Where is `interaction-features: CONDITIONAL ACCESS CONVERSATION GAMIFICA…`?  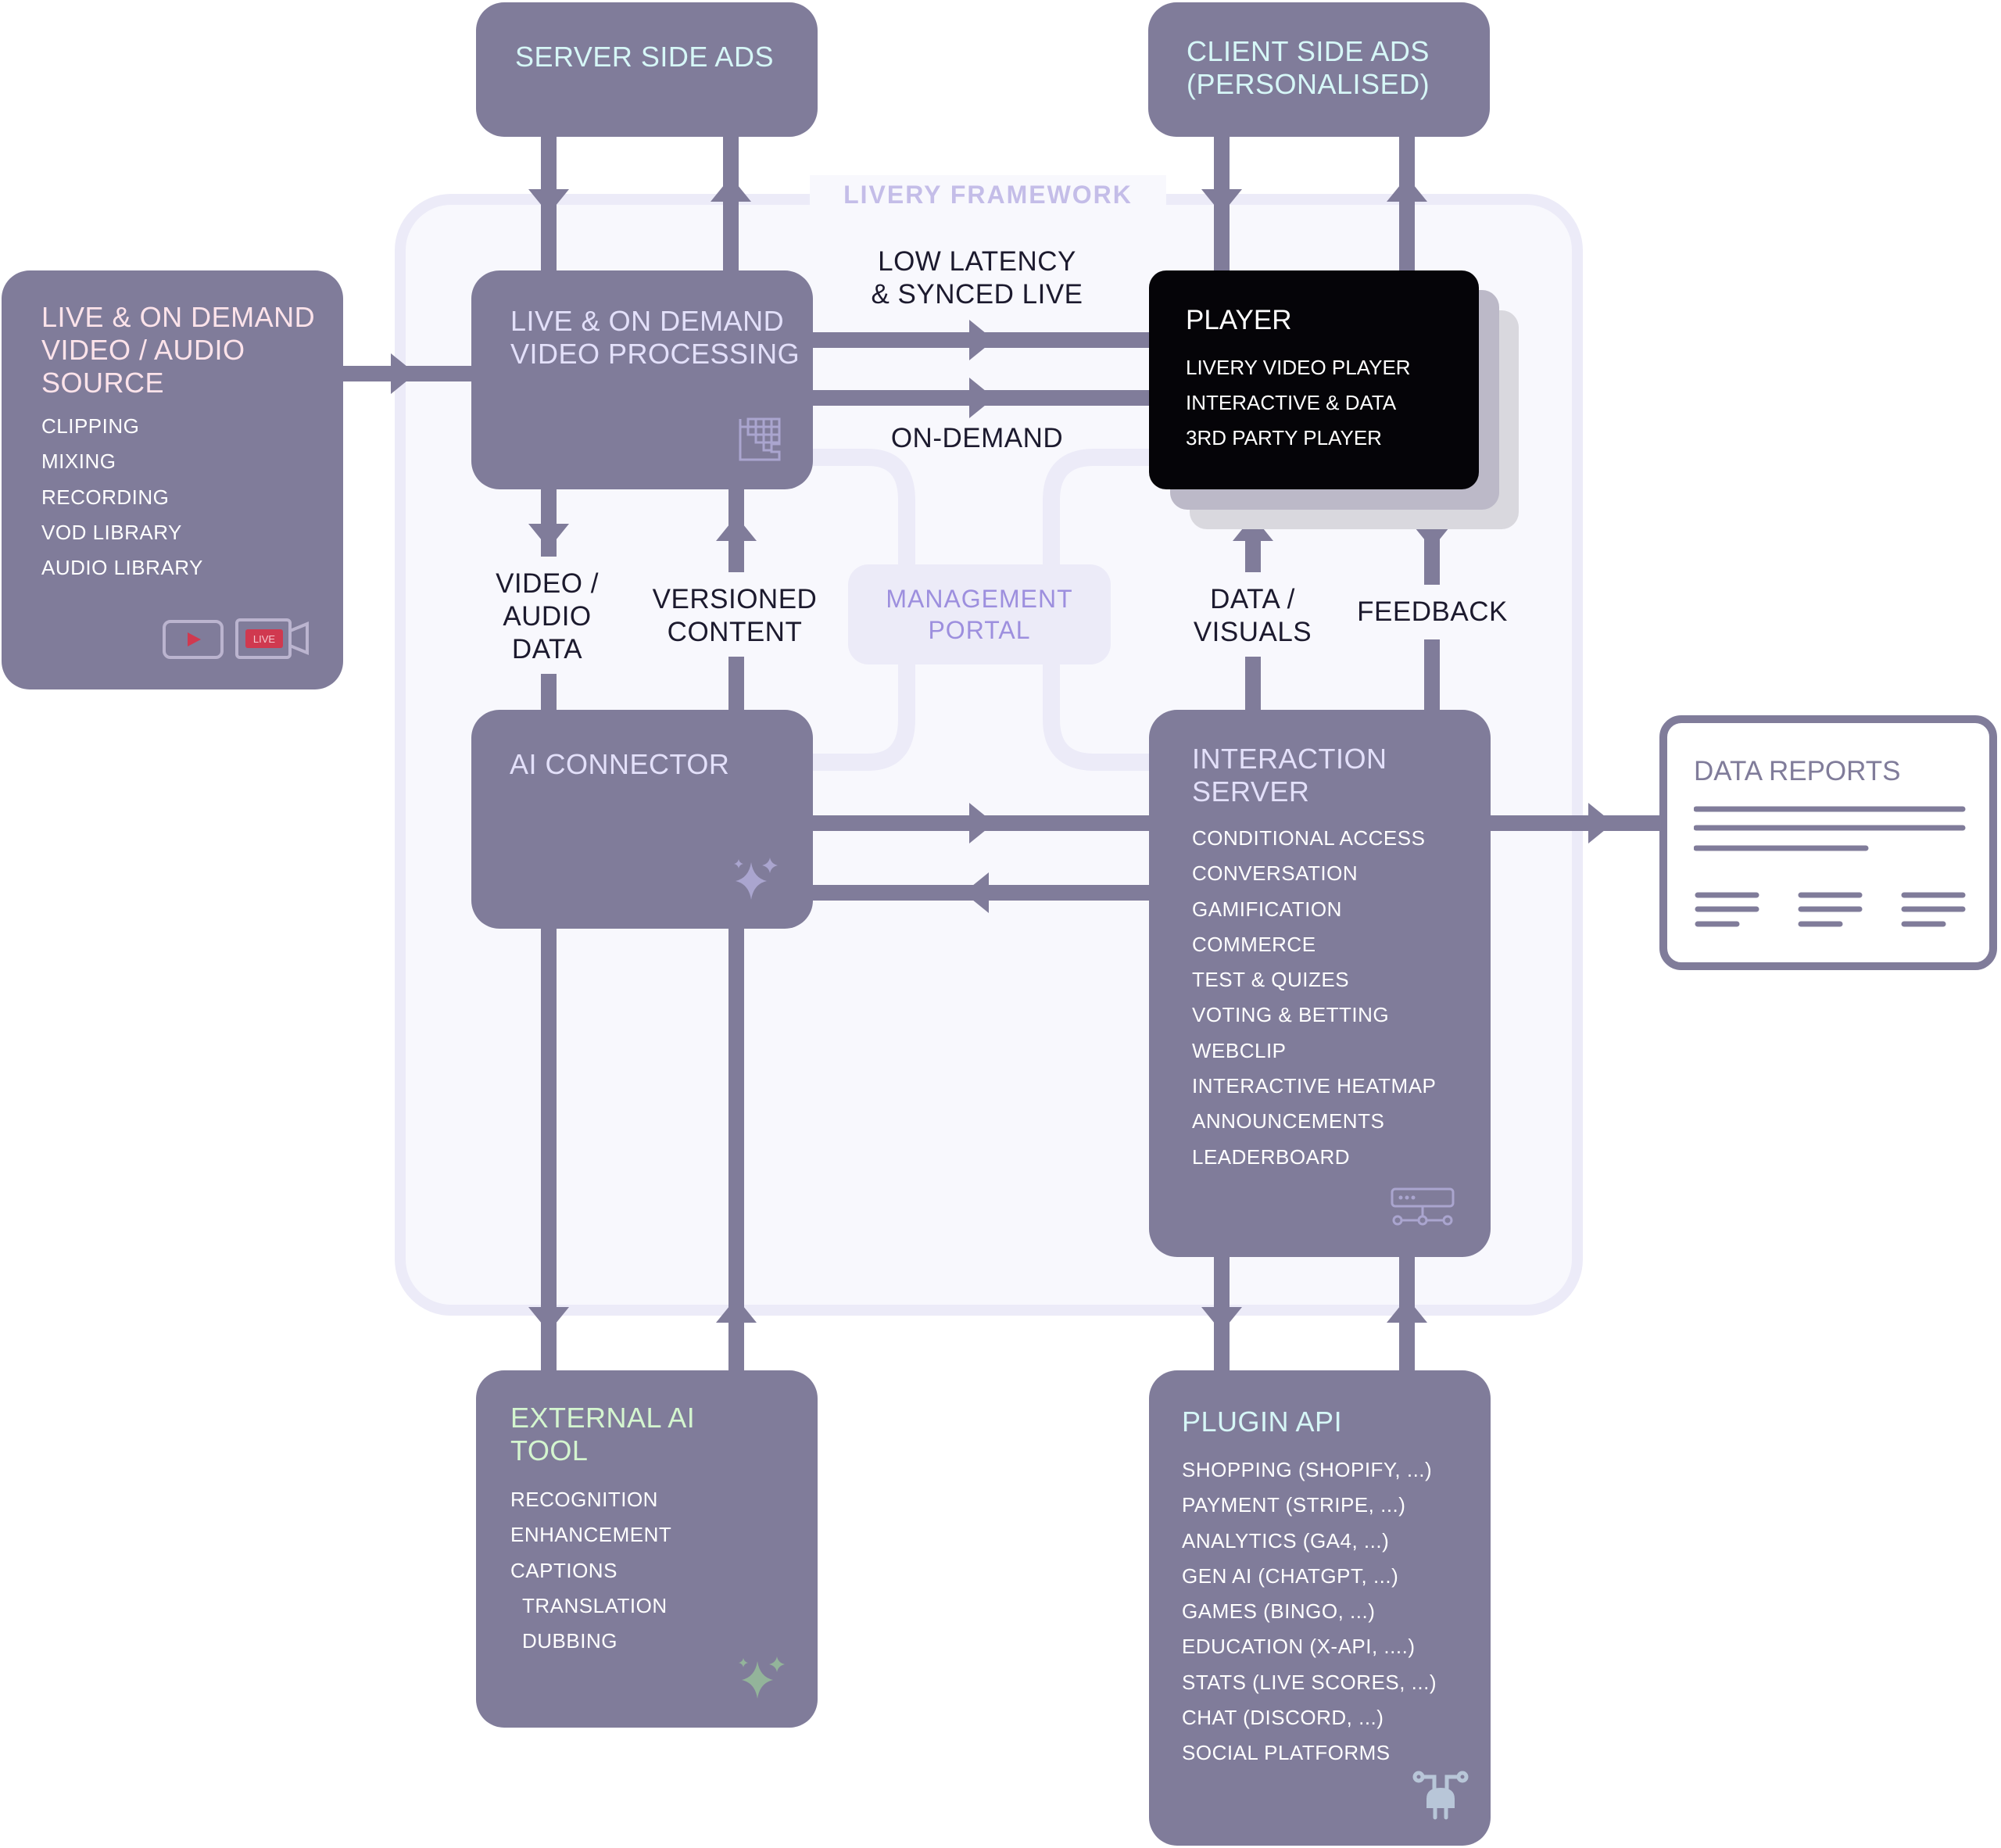
interaction-features: CONDITIONAL ACCESS CONVERSATION GAMIFICA… is located at coordinates (1314, 998).